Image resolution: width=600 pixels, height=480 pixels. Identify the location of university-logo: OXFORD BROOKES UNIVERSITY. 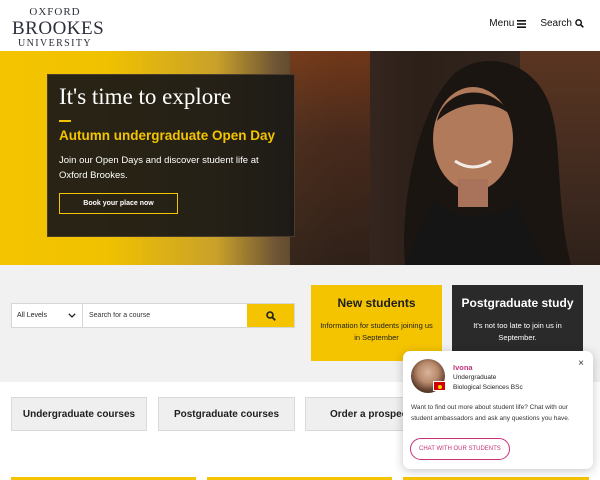
(58, 27).